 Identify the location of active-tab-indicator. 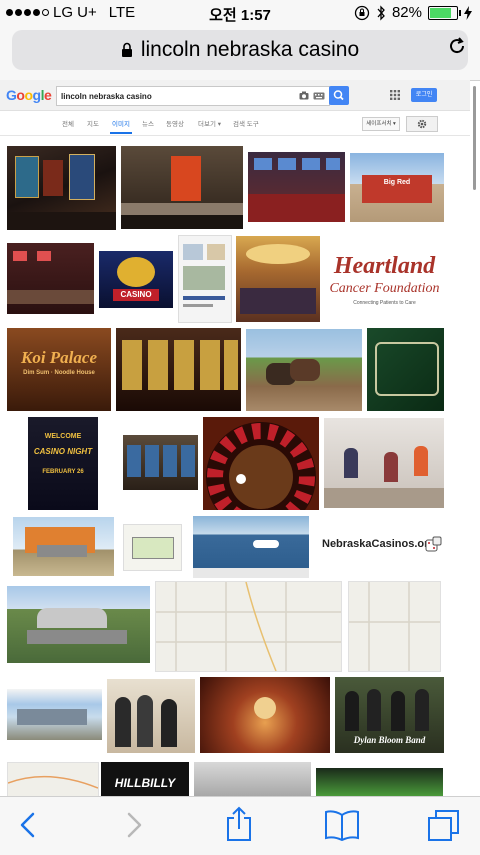
(121, 133).